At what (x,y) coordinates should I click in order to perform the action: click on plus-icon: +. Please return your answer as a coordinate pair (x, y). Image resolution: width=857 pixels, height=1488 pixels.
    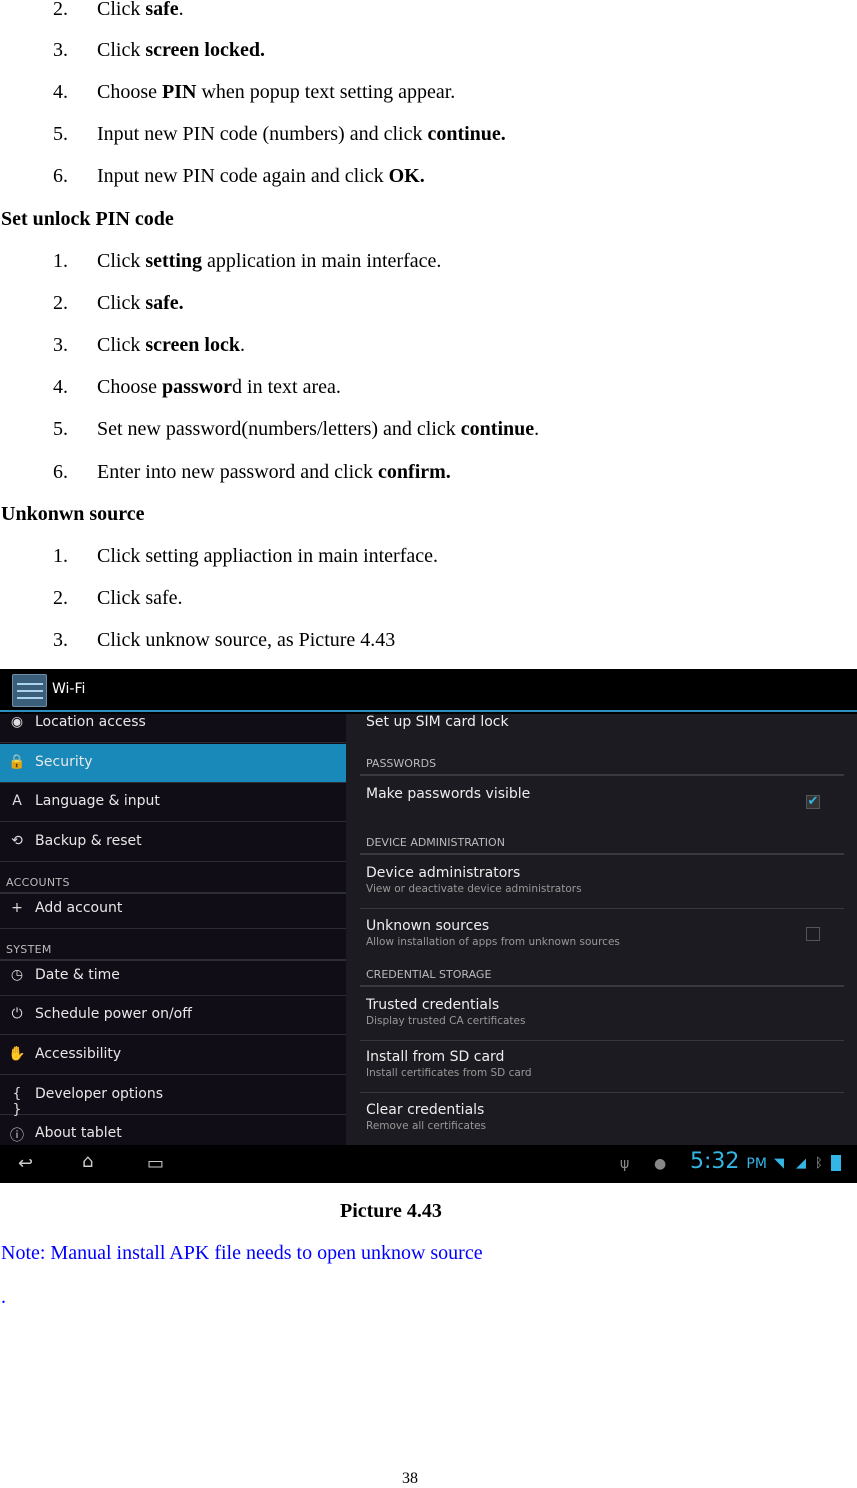
    Looking at the image, I should click on (17, 907).